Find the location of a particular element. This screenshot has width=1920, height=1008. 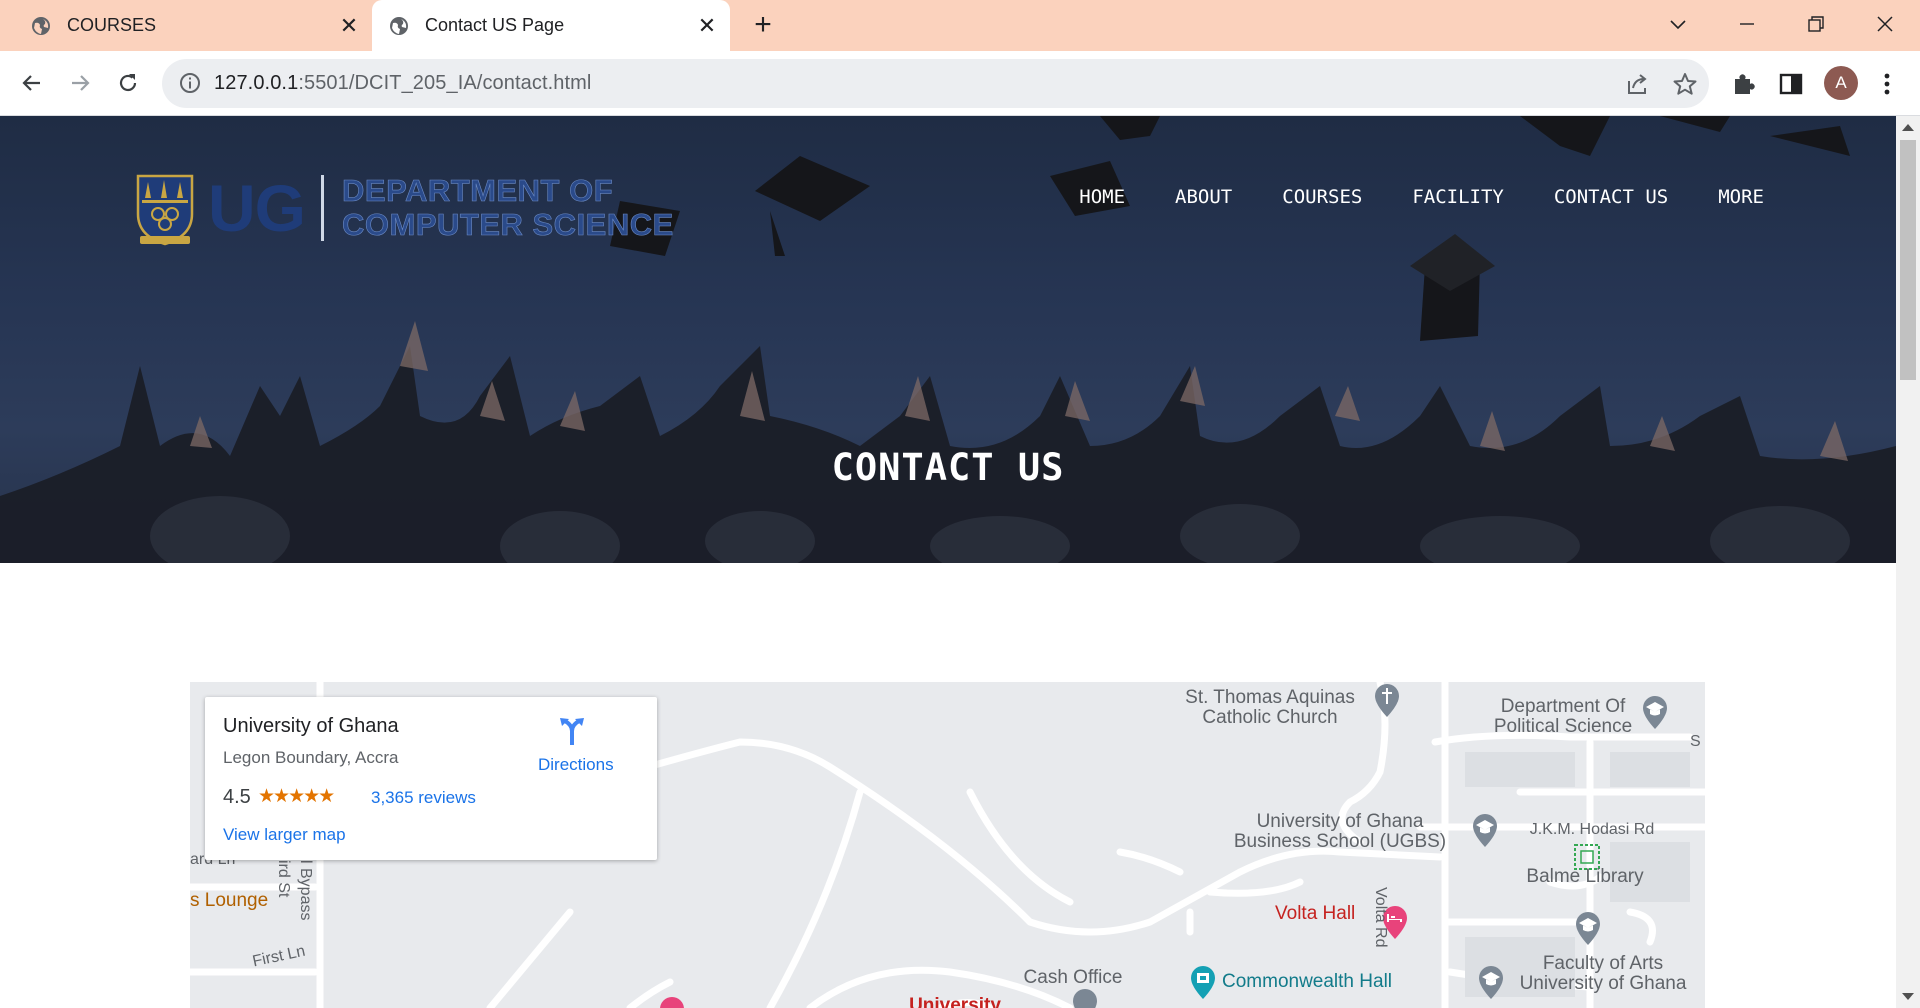

nav-facility: FACILITY is located at coordinates (1458, 197).